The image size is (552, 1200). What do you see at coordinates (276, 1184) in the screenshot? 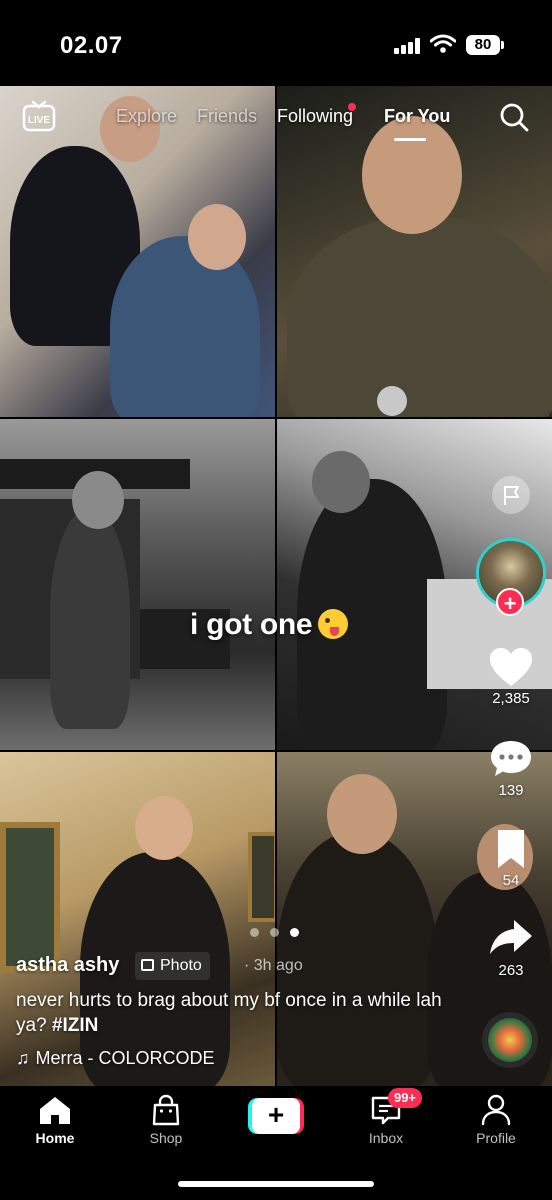
I see `home-indicator` at bounding box center [276, 1184].